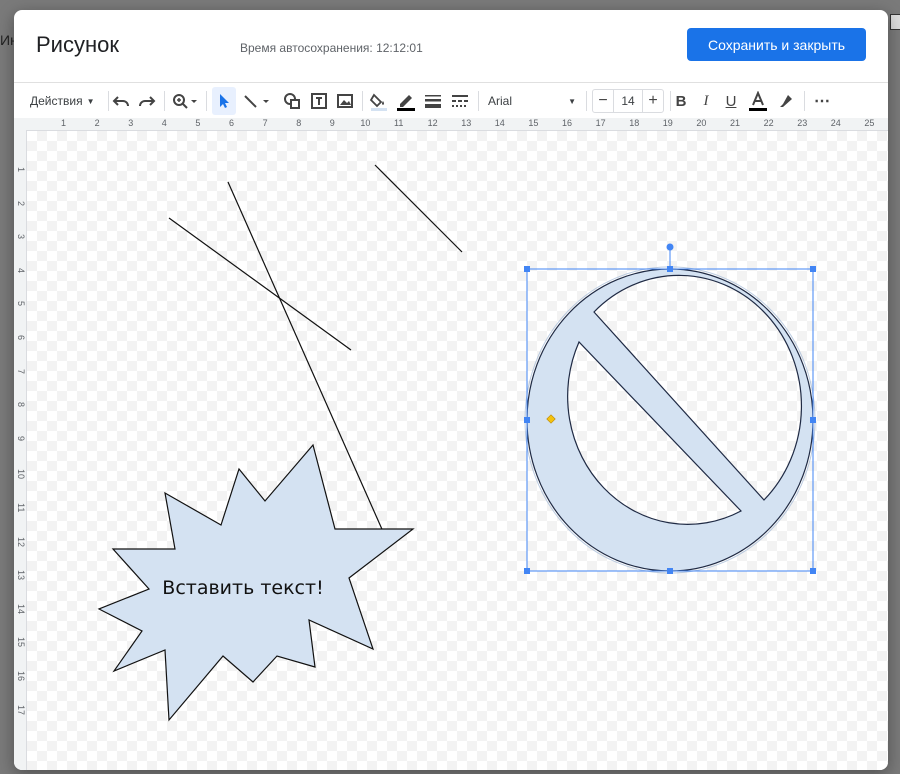 The width and height of the screenshot is (900, 774). Describe the element at coordinates (292, 101) in the screenshot. I see `shape-icon` at that location.